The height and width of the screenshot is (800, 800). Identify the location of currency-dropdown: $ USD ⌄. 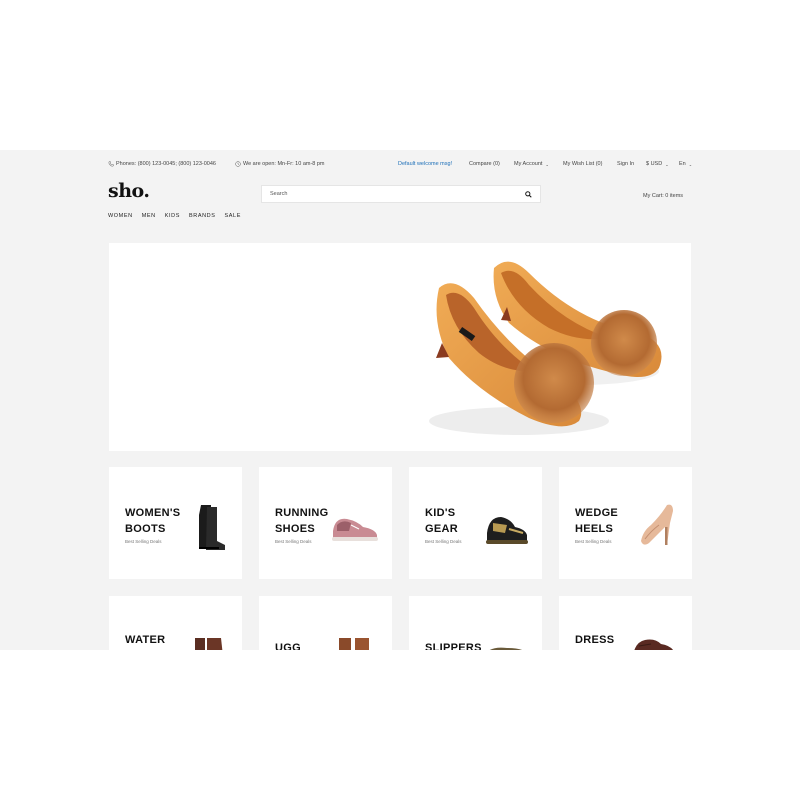
(657, 164).